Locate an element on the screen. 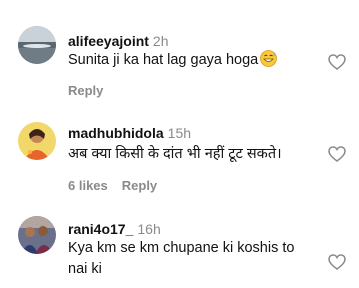 The image size is (359, 288). comment-body-line: nai ki is located at coordinates (85, 269).